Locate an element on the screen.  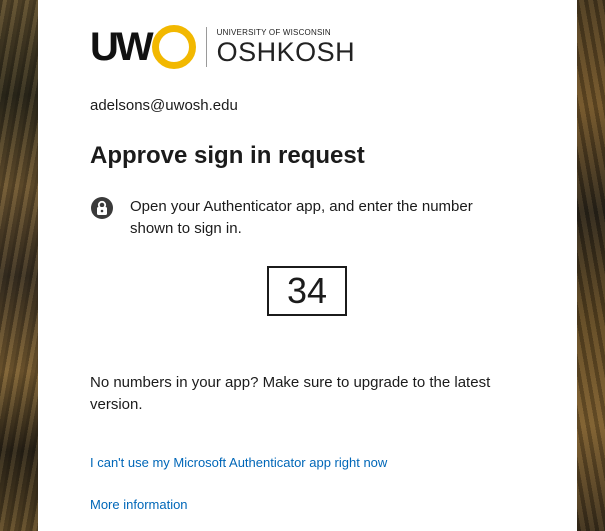
logo-mark: UW is located at coordinates (143, 47).